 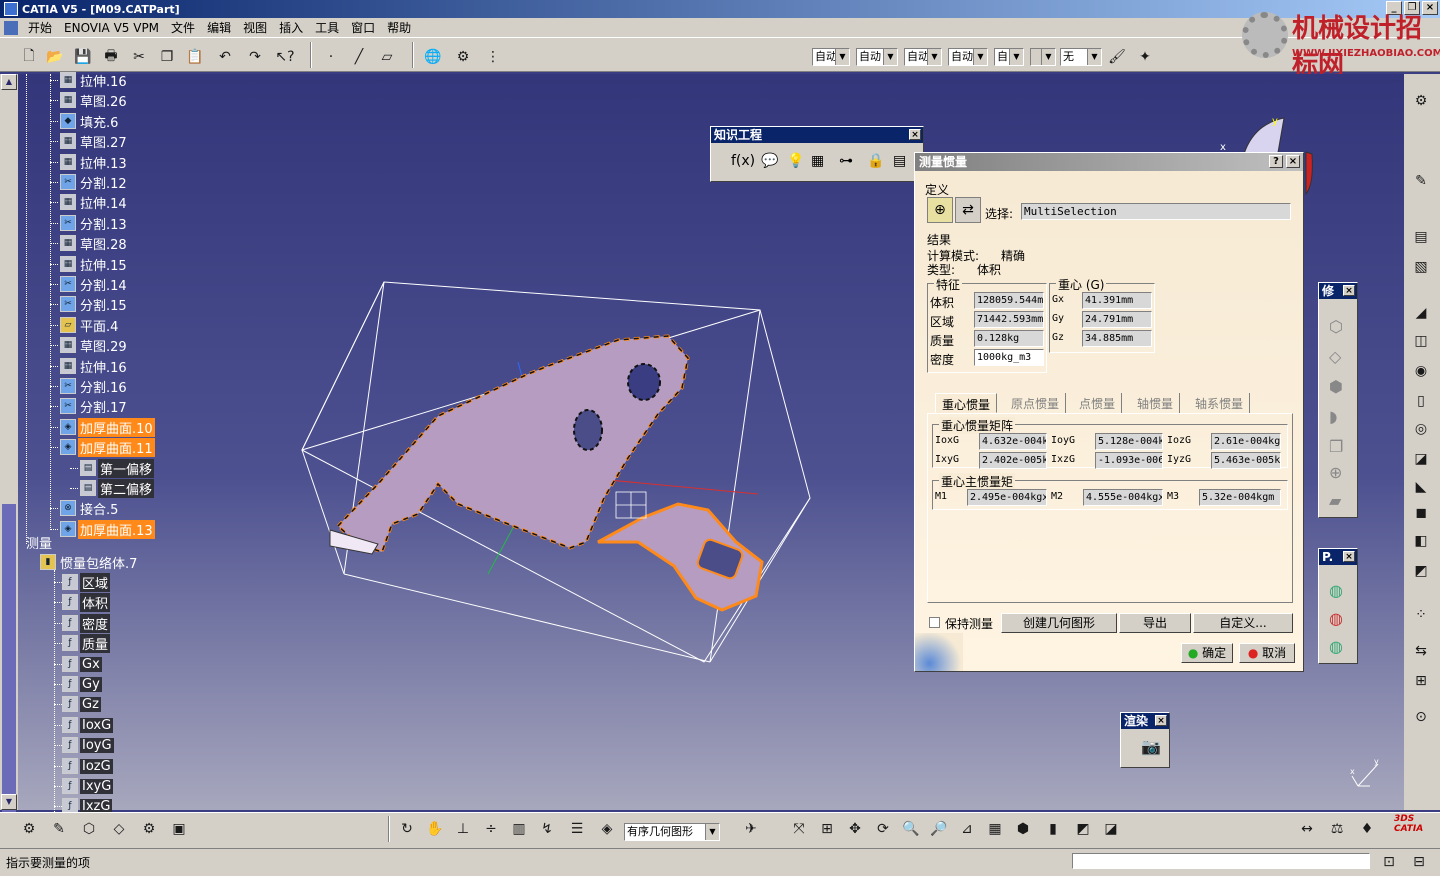 I want to click on tree-node: ◈ 加厚曲面.10, so click(x=107, y=427).